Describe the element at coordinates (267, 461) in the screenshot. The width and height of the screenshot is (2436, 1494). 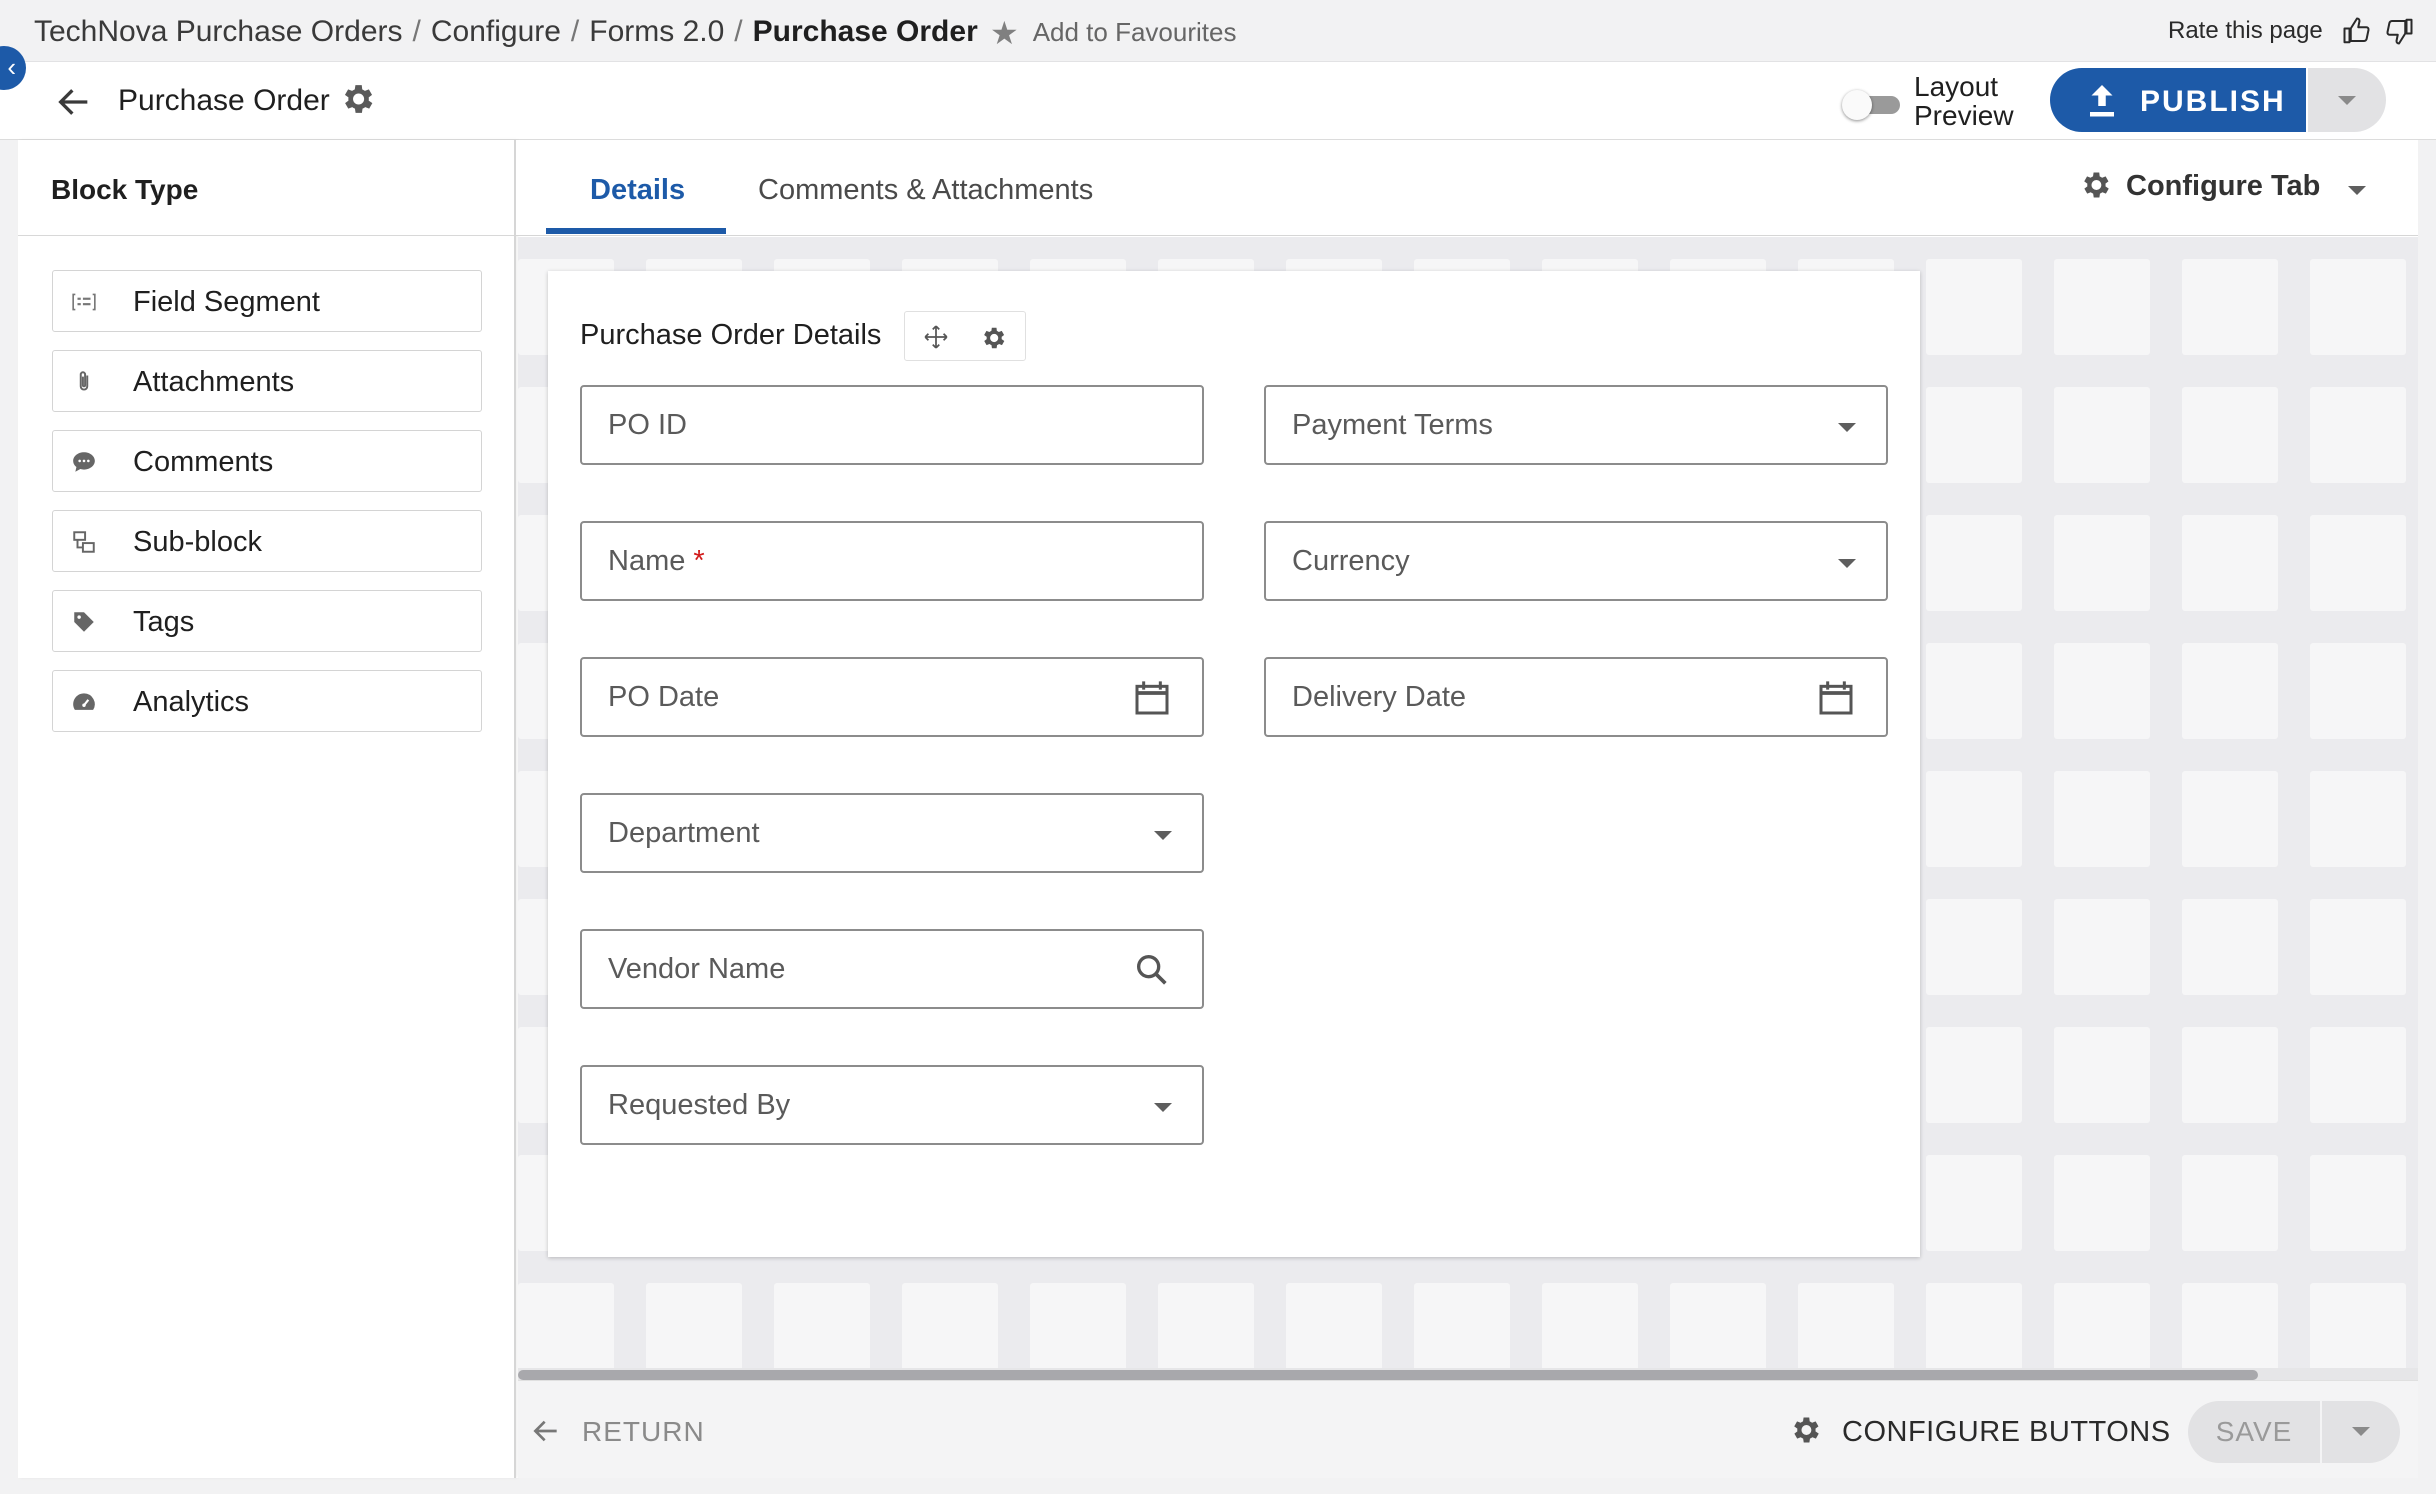
I see `block-item-comments: Comments` at that location.